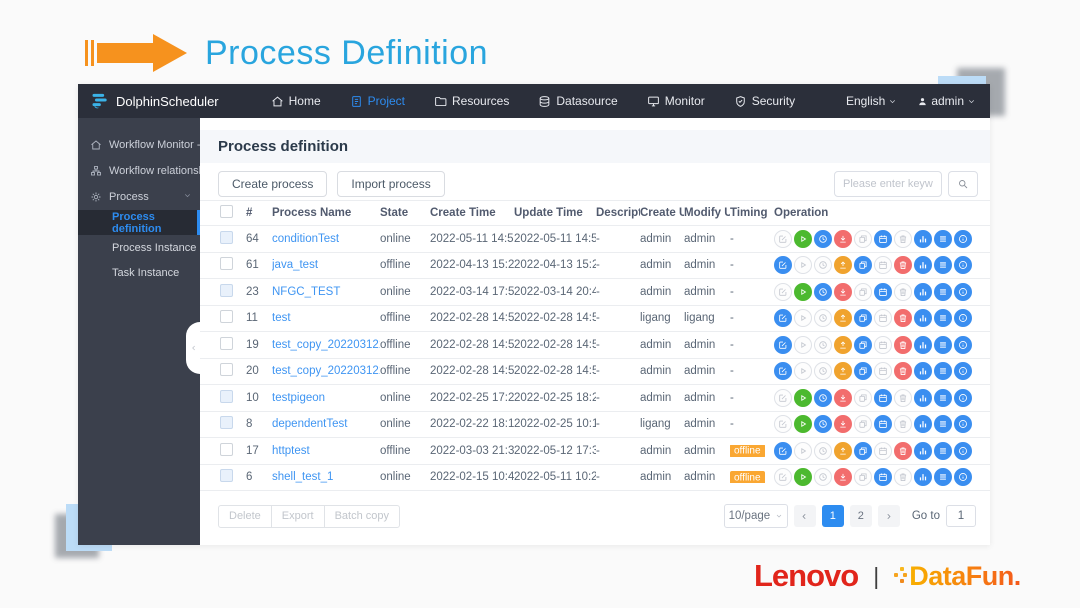 This screenshot has width=1080, height=608. Describe the element at coordinates (139, 272) in the screenshot. I see `sidebar-item-task-instance: Task Instance` at that location.